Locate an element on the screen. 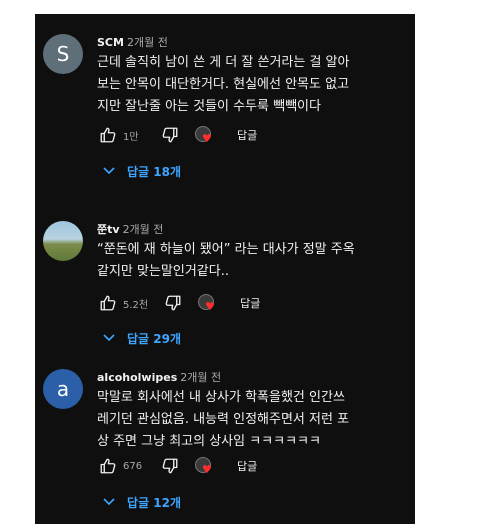 Image resolution: width=477 pixels, height=531 pixels. comment-actions: 676 ♥ 답글 is located at coordinates (177, 466).